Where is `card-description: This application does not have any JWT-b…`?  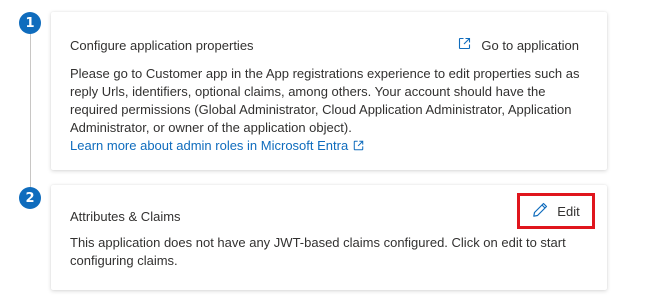 card-description: This application does not have any JWT-b… is located at coordinates (318, 251).